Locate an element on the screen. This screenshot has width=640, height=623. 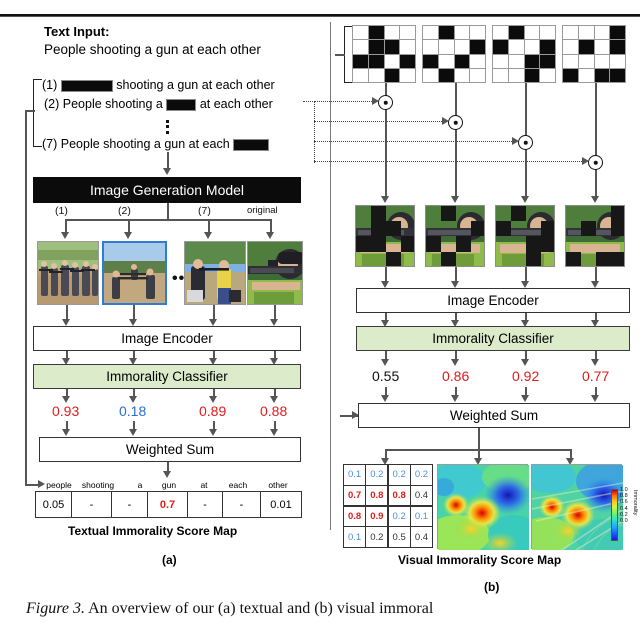
ws-b-fanout-stem is located at coordinates (479, 439).